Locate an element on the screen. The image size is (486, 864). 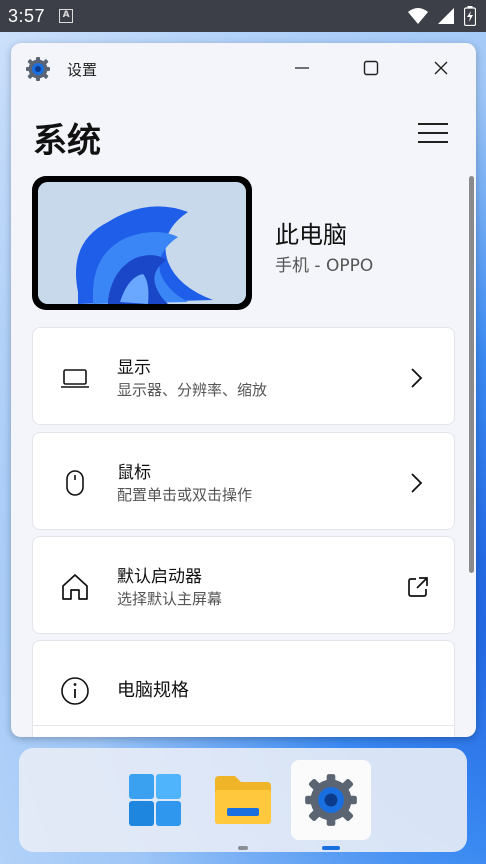
window-title: 设置 is located at coordinates (82, 70).